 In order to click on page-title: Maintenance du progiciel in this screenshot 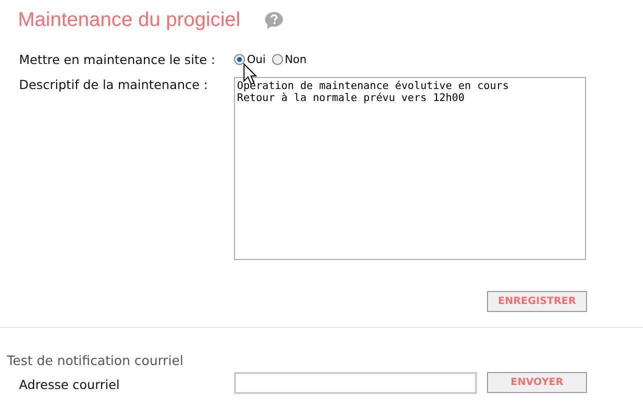, I will do `click(129, 20)`.